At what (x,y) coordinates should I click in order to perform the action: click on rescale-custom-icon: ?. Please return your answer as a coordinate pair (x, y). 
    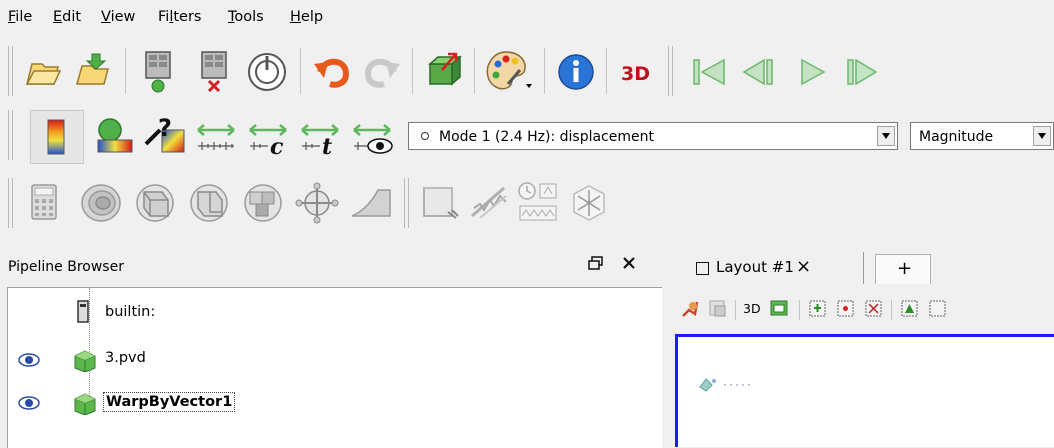
    Looking at the image, I should click on (166, 136).